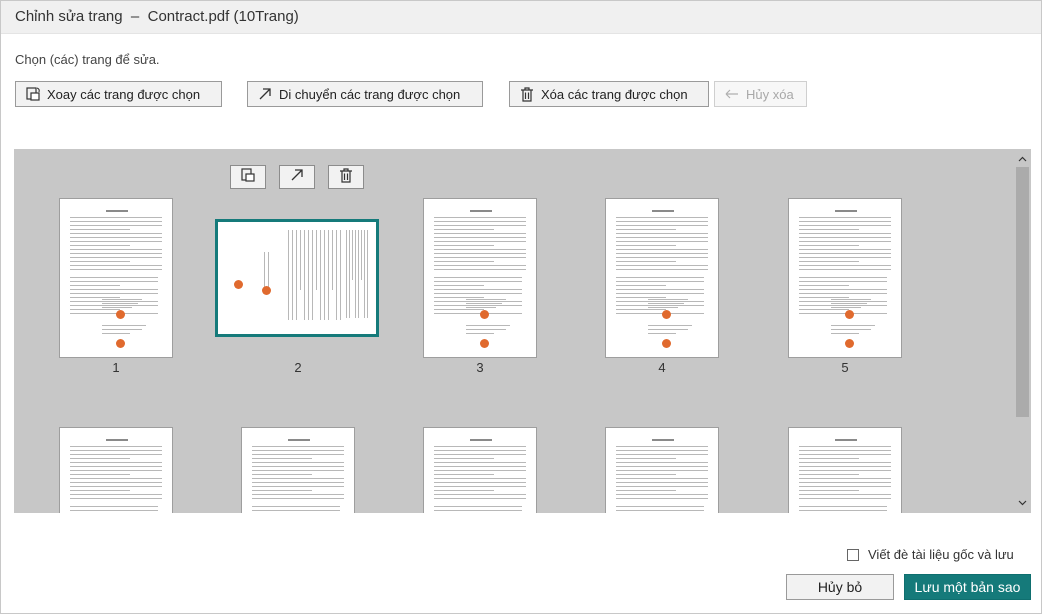  Describe the element at coordinates (265, 94) in the screenshot. I see `move-arrow-icon` at that location.